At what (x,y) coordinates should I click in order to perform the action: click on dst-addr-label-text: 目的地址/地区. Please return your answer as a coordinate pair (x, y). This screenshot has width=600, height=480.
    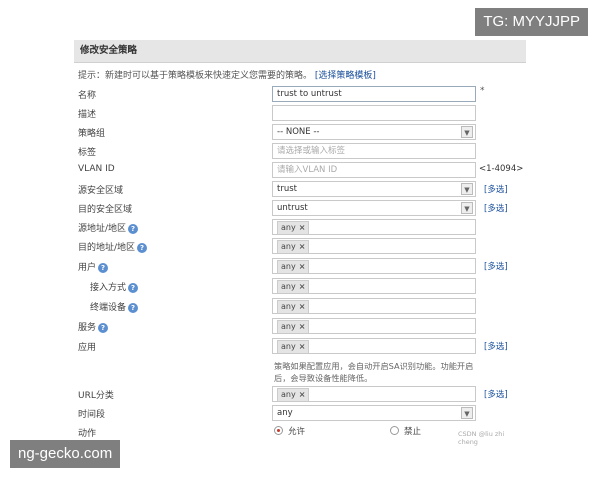
    Looking at the image, I should click on (107, 248).